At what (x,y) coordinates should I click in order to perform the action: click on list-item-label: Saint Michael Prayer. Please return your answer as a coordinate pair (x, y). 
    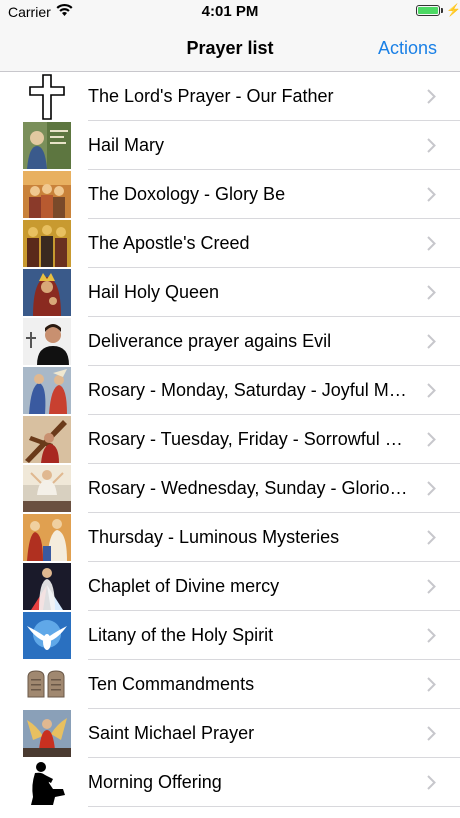
    Looking at the image, I should click on (171, 733).